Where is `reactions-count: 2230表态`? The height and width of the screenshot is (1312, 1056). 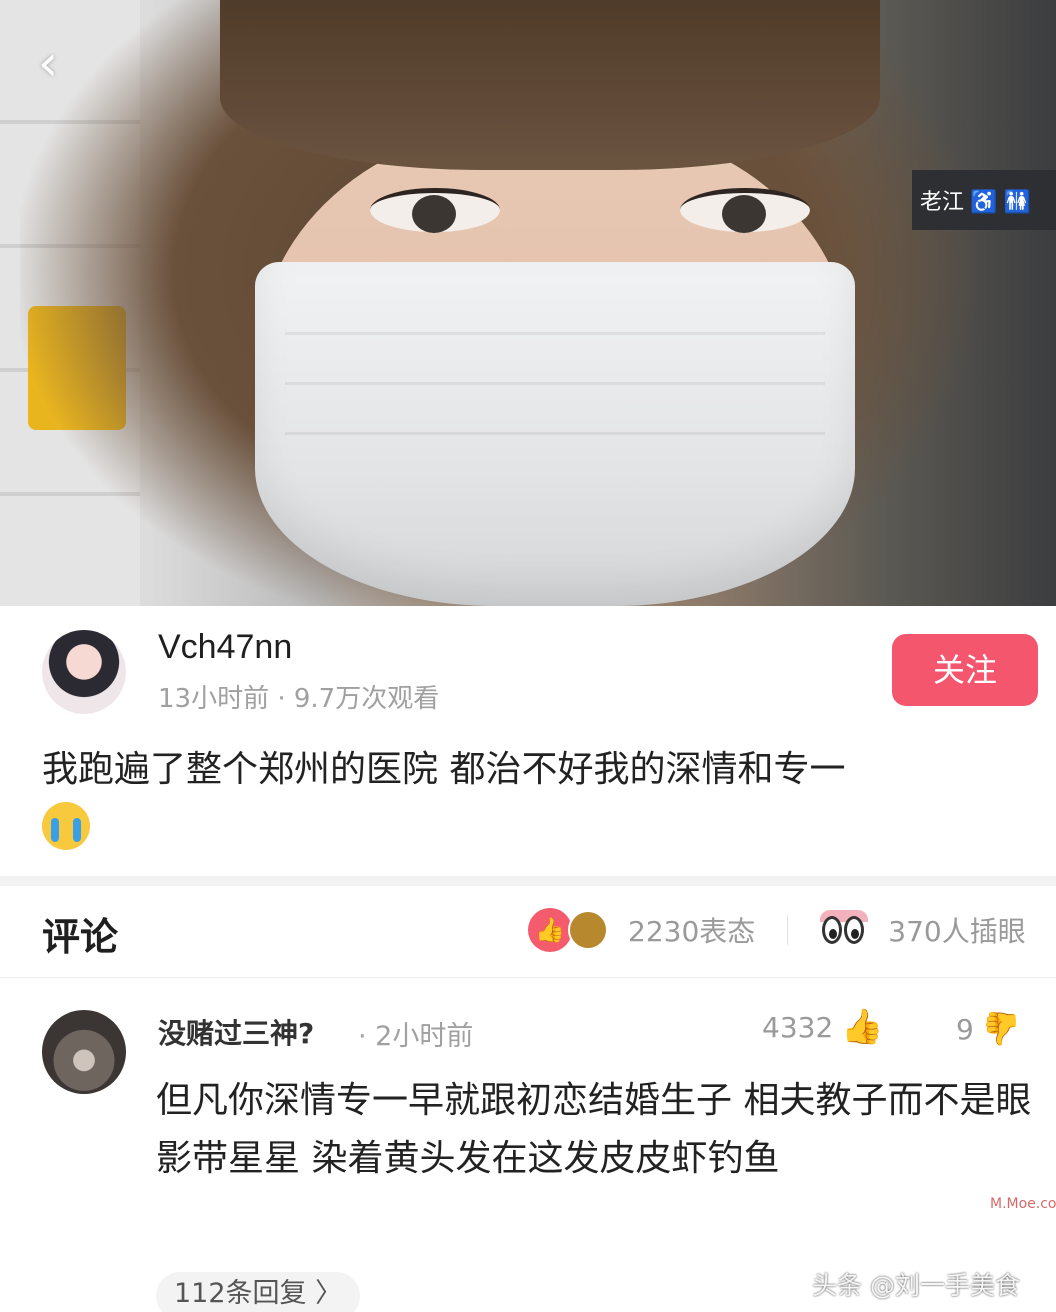
reactions-count: 2230表态 is located at coordinates (692, 931).